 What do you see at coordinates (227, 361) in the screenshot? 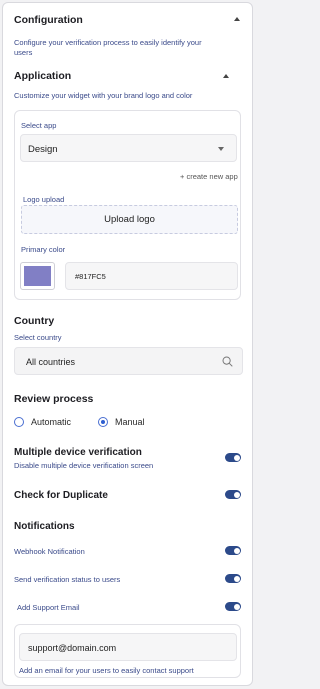
I see `search-icon` at bounding box center [227, 361].